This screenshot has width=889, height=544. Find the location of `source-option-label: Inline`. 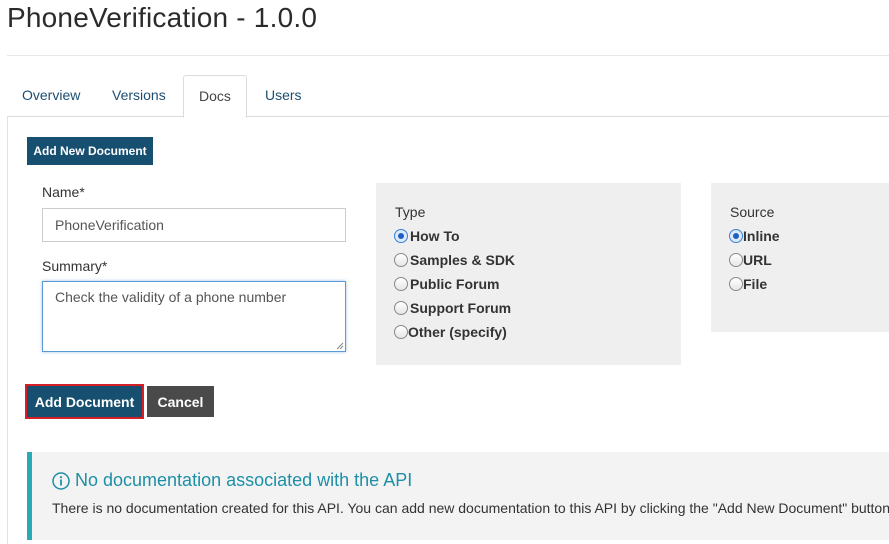

source-option-label: Inline is located at coordinates (761, 236).